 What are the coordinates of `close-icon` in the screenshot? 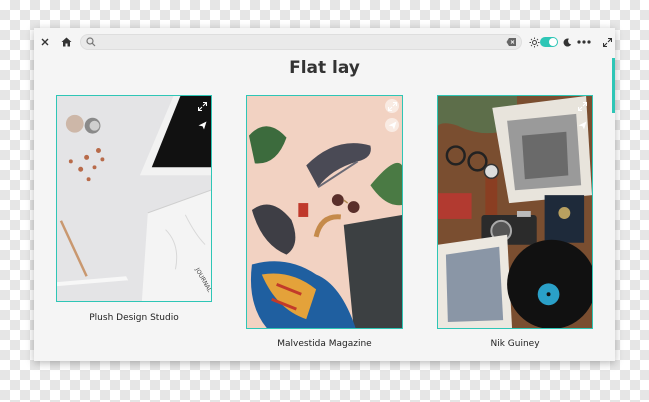 It's located at (45, 42).